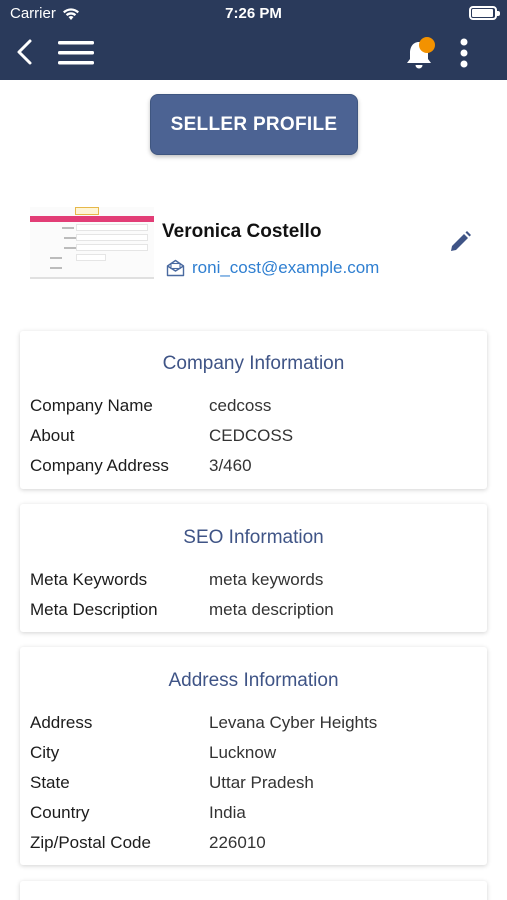 This screenshot has width=507, height=900. What do you see at coordinates (253, 890) in the screenshot?
I see `next-information-card` at bounding box center [253, 890].